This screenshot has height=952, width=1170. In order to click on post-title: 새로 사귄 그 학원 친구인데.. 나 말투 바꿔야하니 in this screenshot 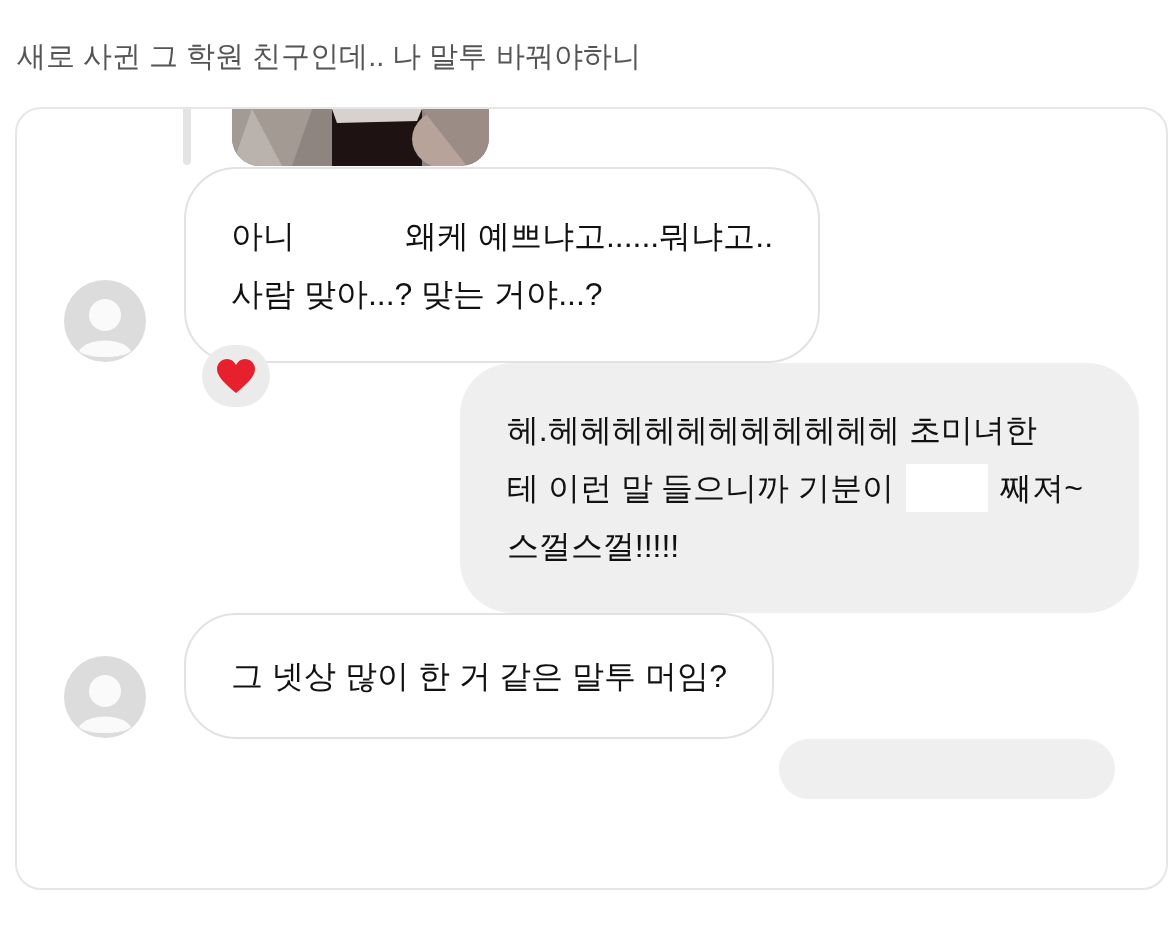, I will do `click(329, 56)`.